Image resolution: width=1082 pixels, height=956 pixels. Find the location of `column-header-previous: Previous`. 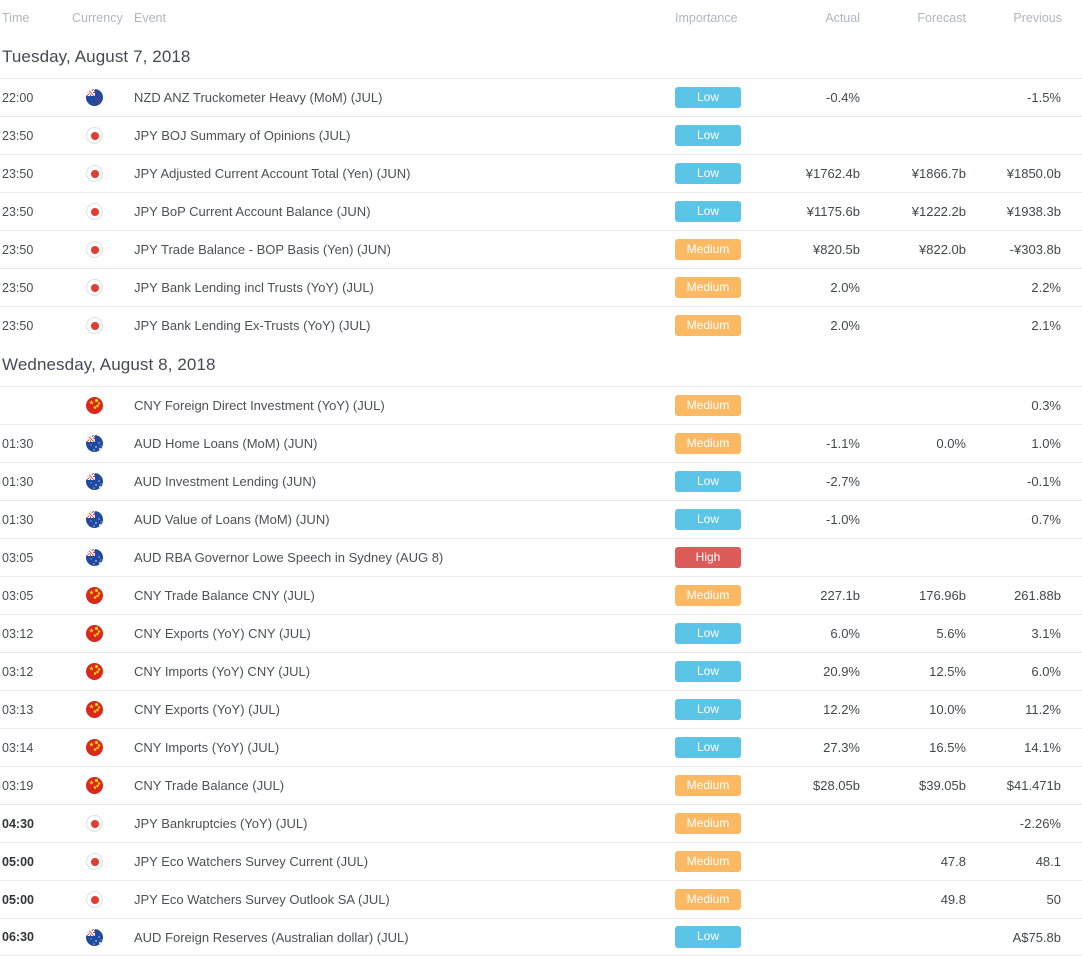

column-header-previous: Previous is located at coordinates (1018, 18).